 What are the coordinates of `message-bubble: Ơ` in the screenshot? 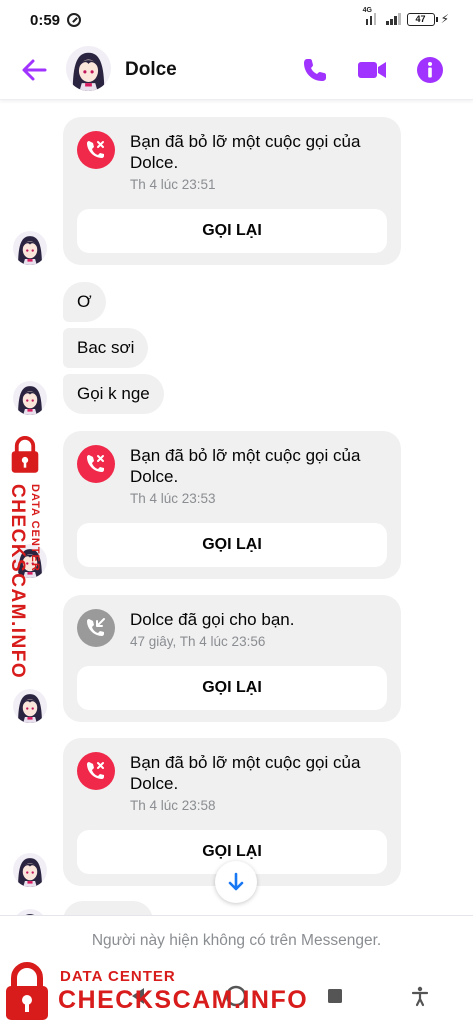 It's located at (84, 302).